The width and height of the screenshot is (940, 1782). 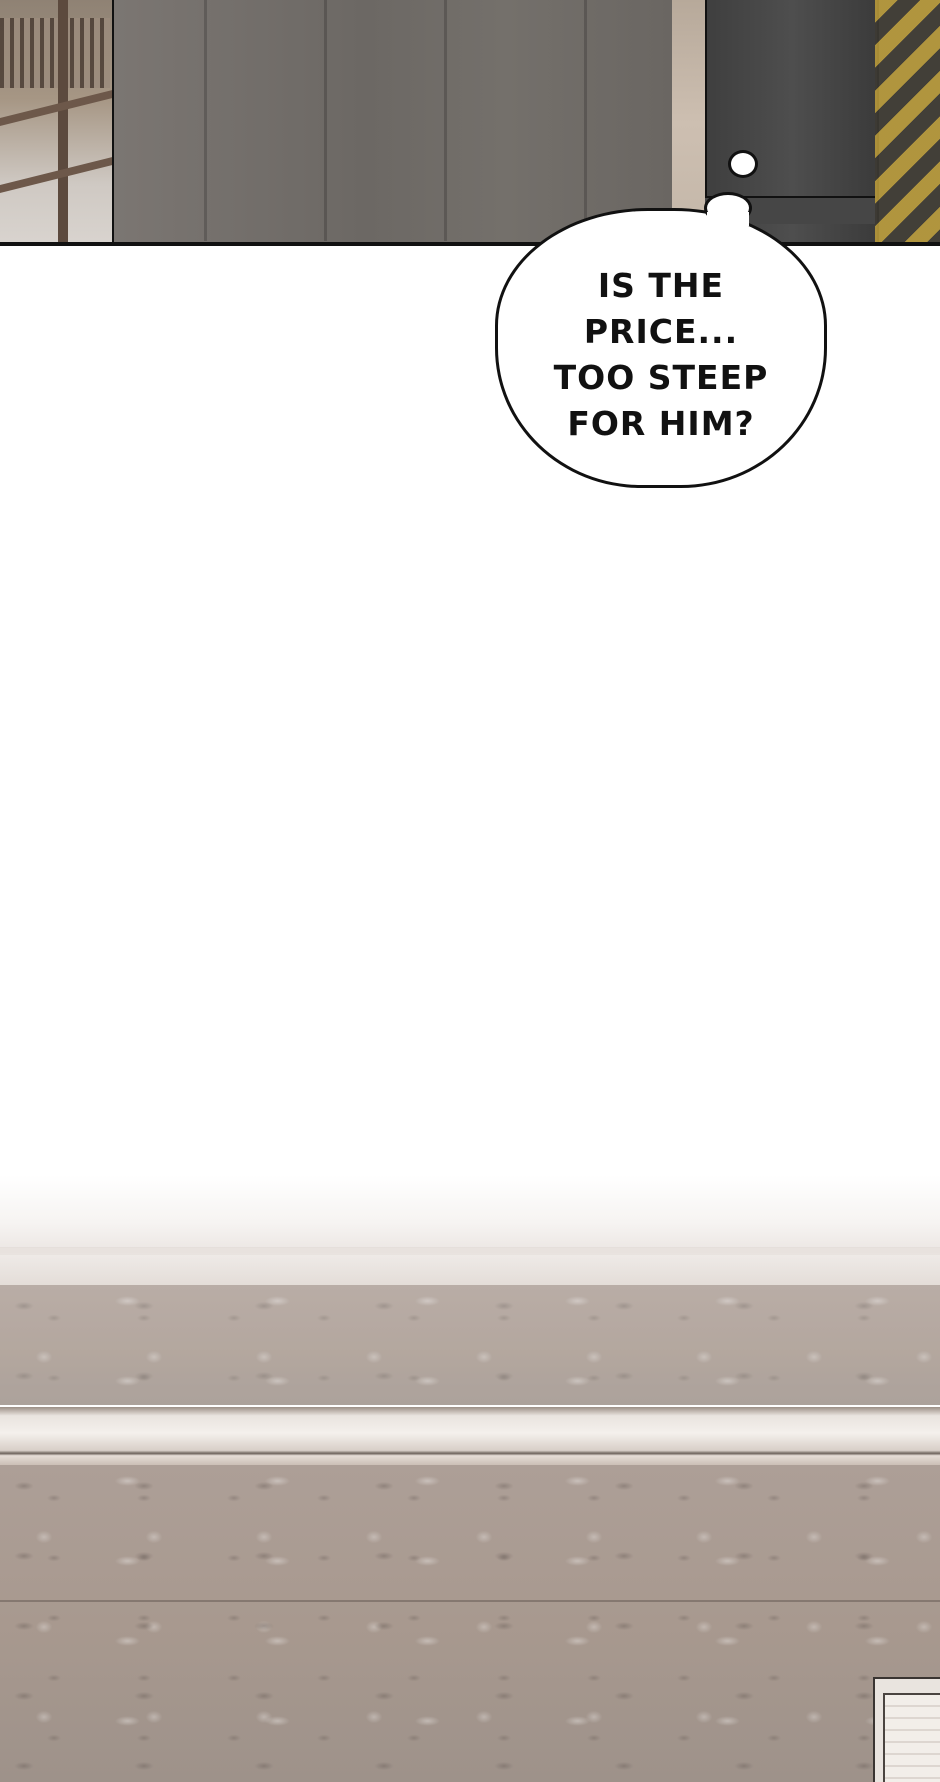 I want to click on grey-trousers, so click(x=394, y=121).